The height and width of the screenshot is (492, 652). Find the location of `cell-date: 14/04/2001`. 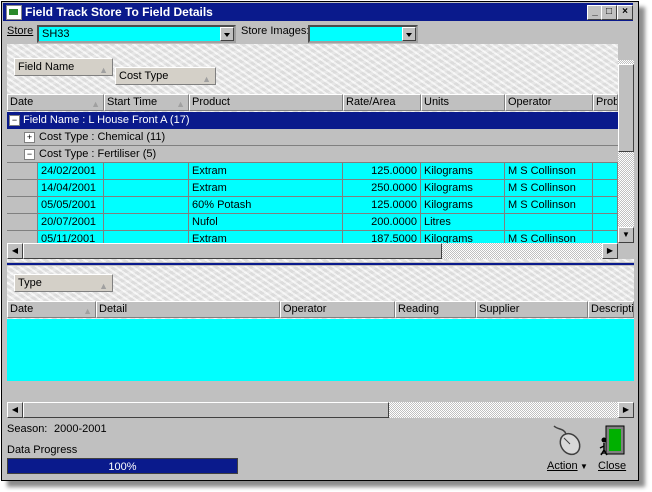

cell-date: 14/04/2001 is located at coordinates (71, 188).